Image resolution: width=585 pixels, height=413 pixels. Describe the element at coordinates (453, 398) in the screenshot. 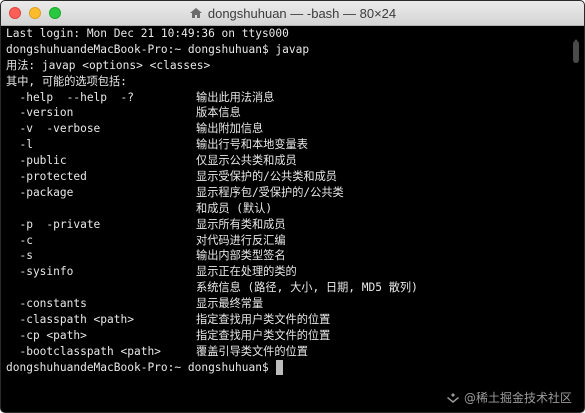

I see `juejin-logo-icon` at that location.